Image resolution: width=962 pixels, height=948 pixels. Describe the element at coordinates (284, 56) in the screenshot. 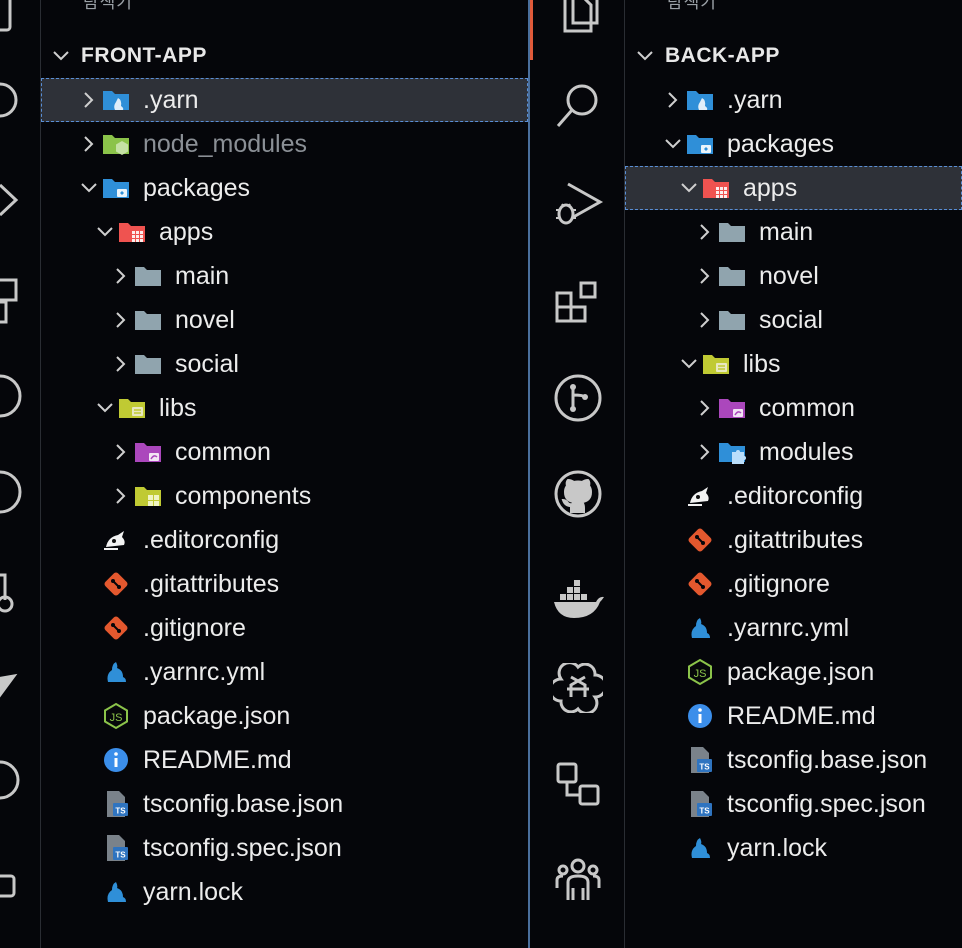

I see `workspace-section-header: FRONT-APP` at that location.